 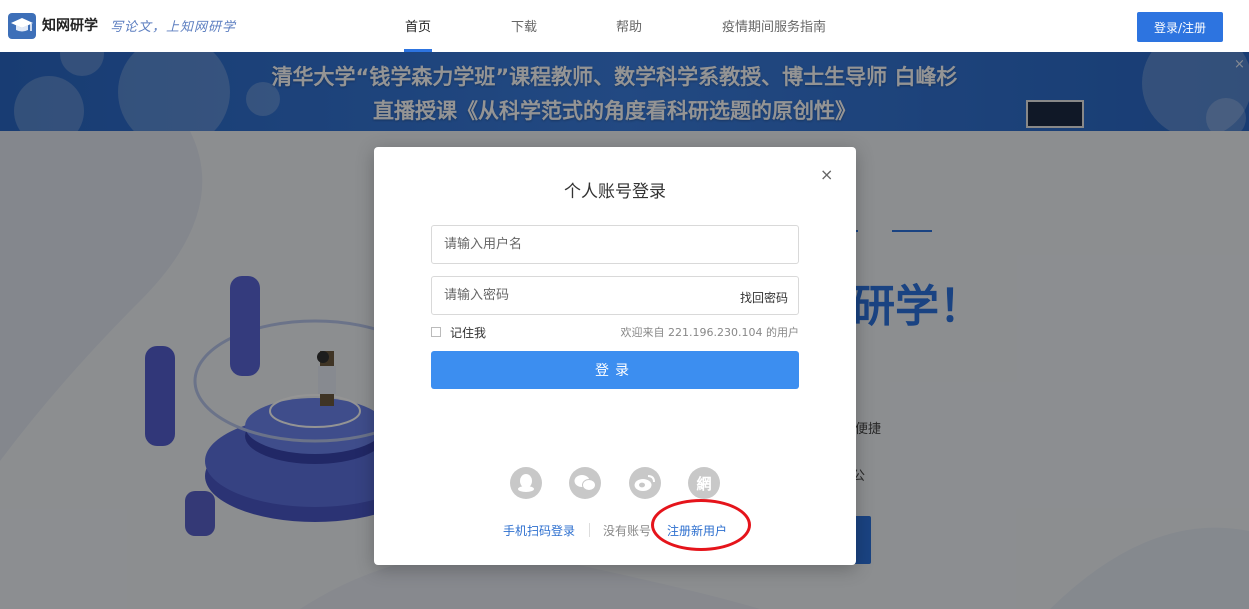 What do you see at coordinates (697, 530) in the screenshot?
I see `register-new-user-link: 注册新用户` at bounding box center [697, 530].